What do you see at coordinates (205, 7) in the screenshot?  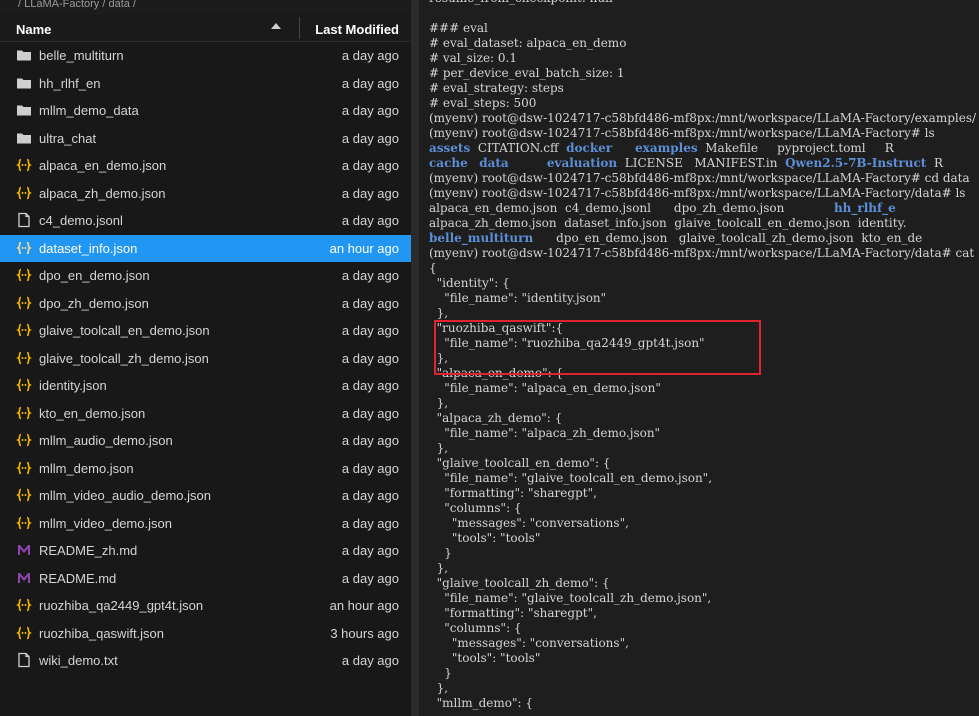 I see `breadcrumb: / LLaMA-Factory / data /` at bounding box center [205, 7].